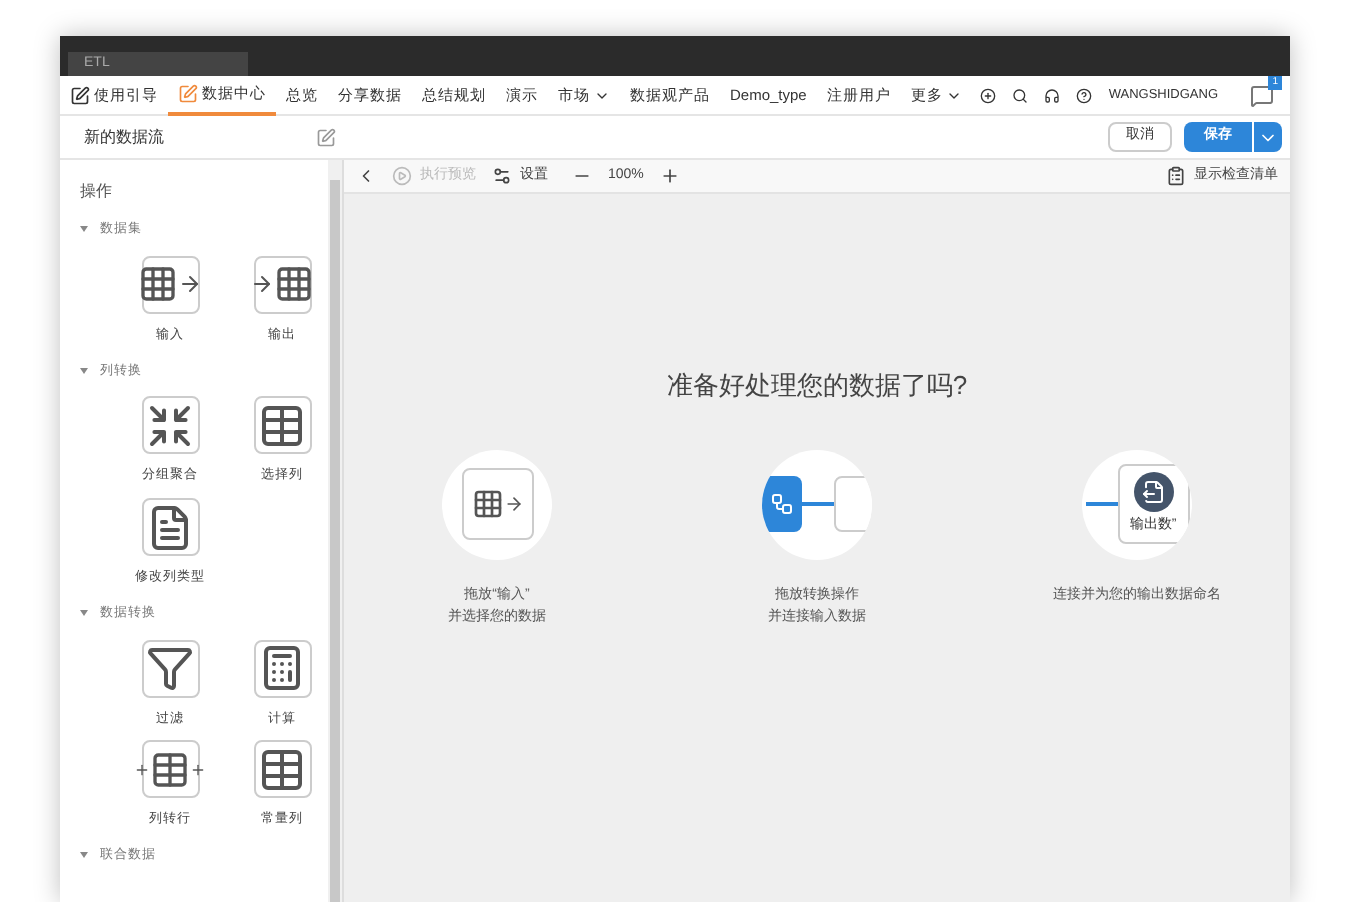 Image resolution: width=1350 pixels, height=902 pixels. I want to click on arrow-grid-icon, so click(282, 284).